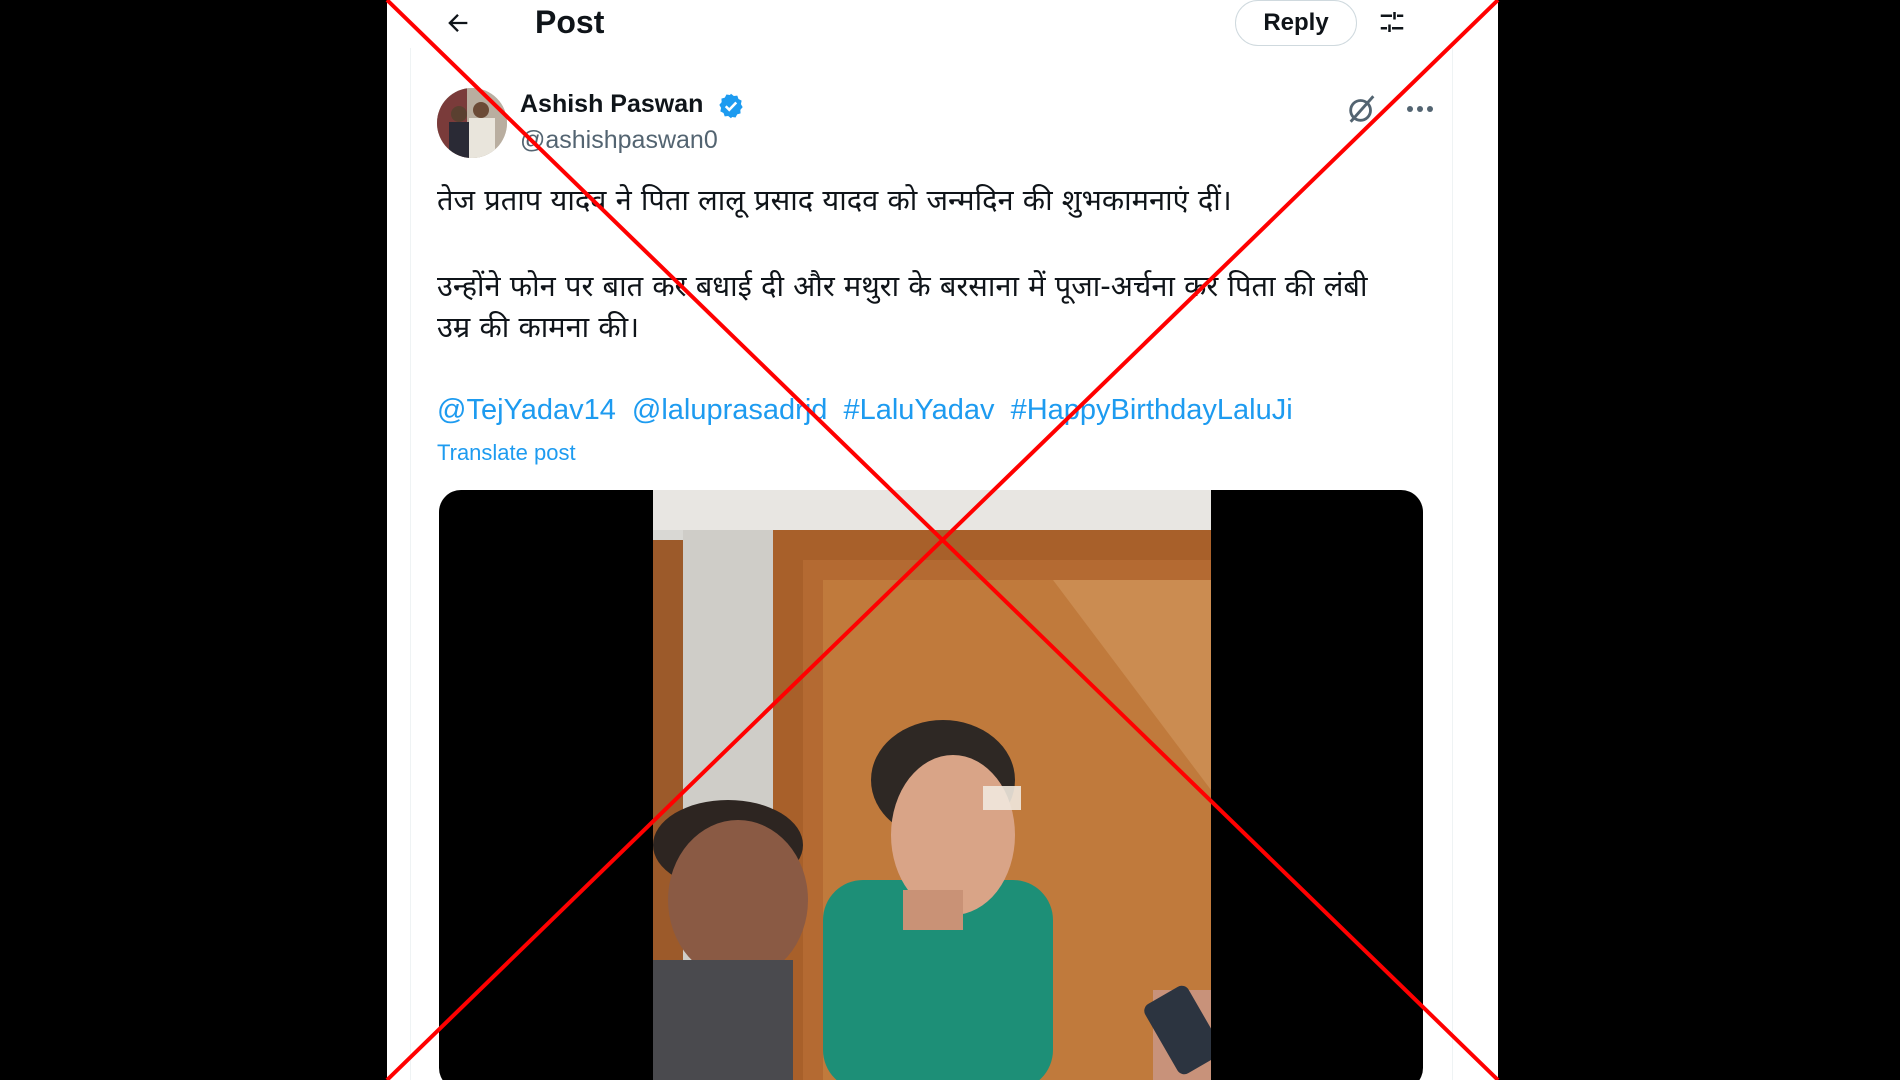 The height and width of the screenshot is (1080, 1900). I want to click on hashtag-link: #HappyBirthdayLaluJi, so click(1152, 410).